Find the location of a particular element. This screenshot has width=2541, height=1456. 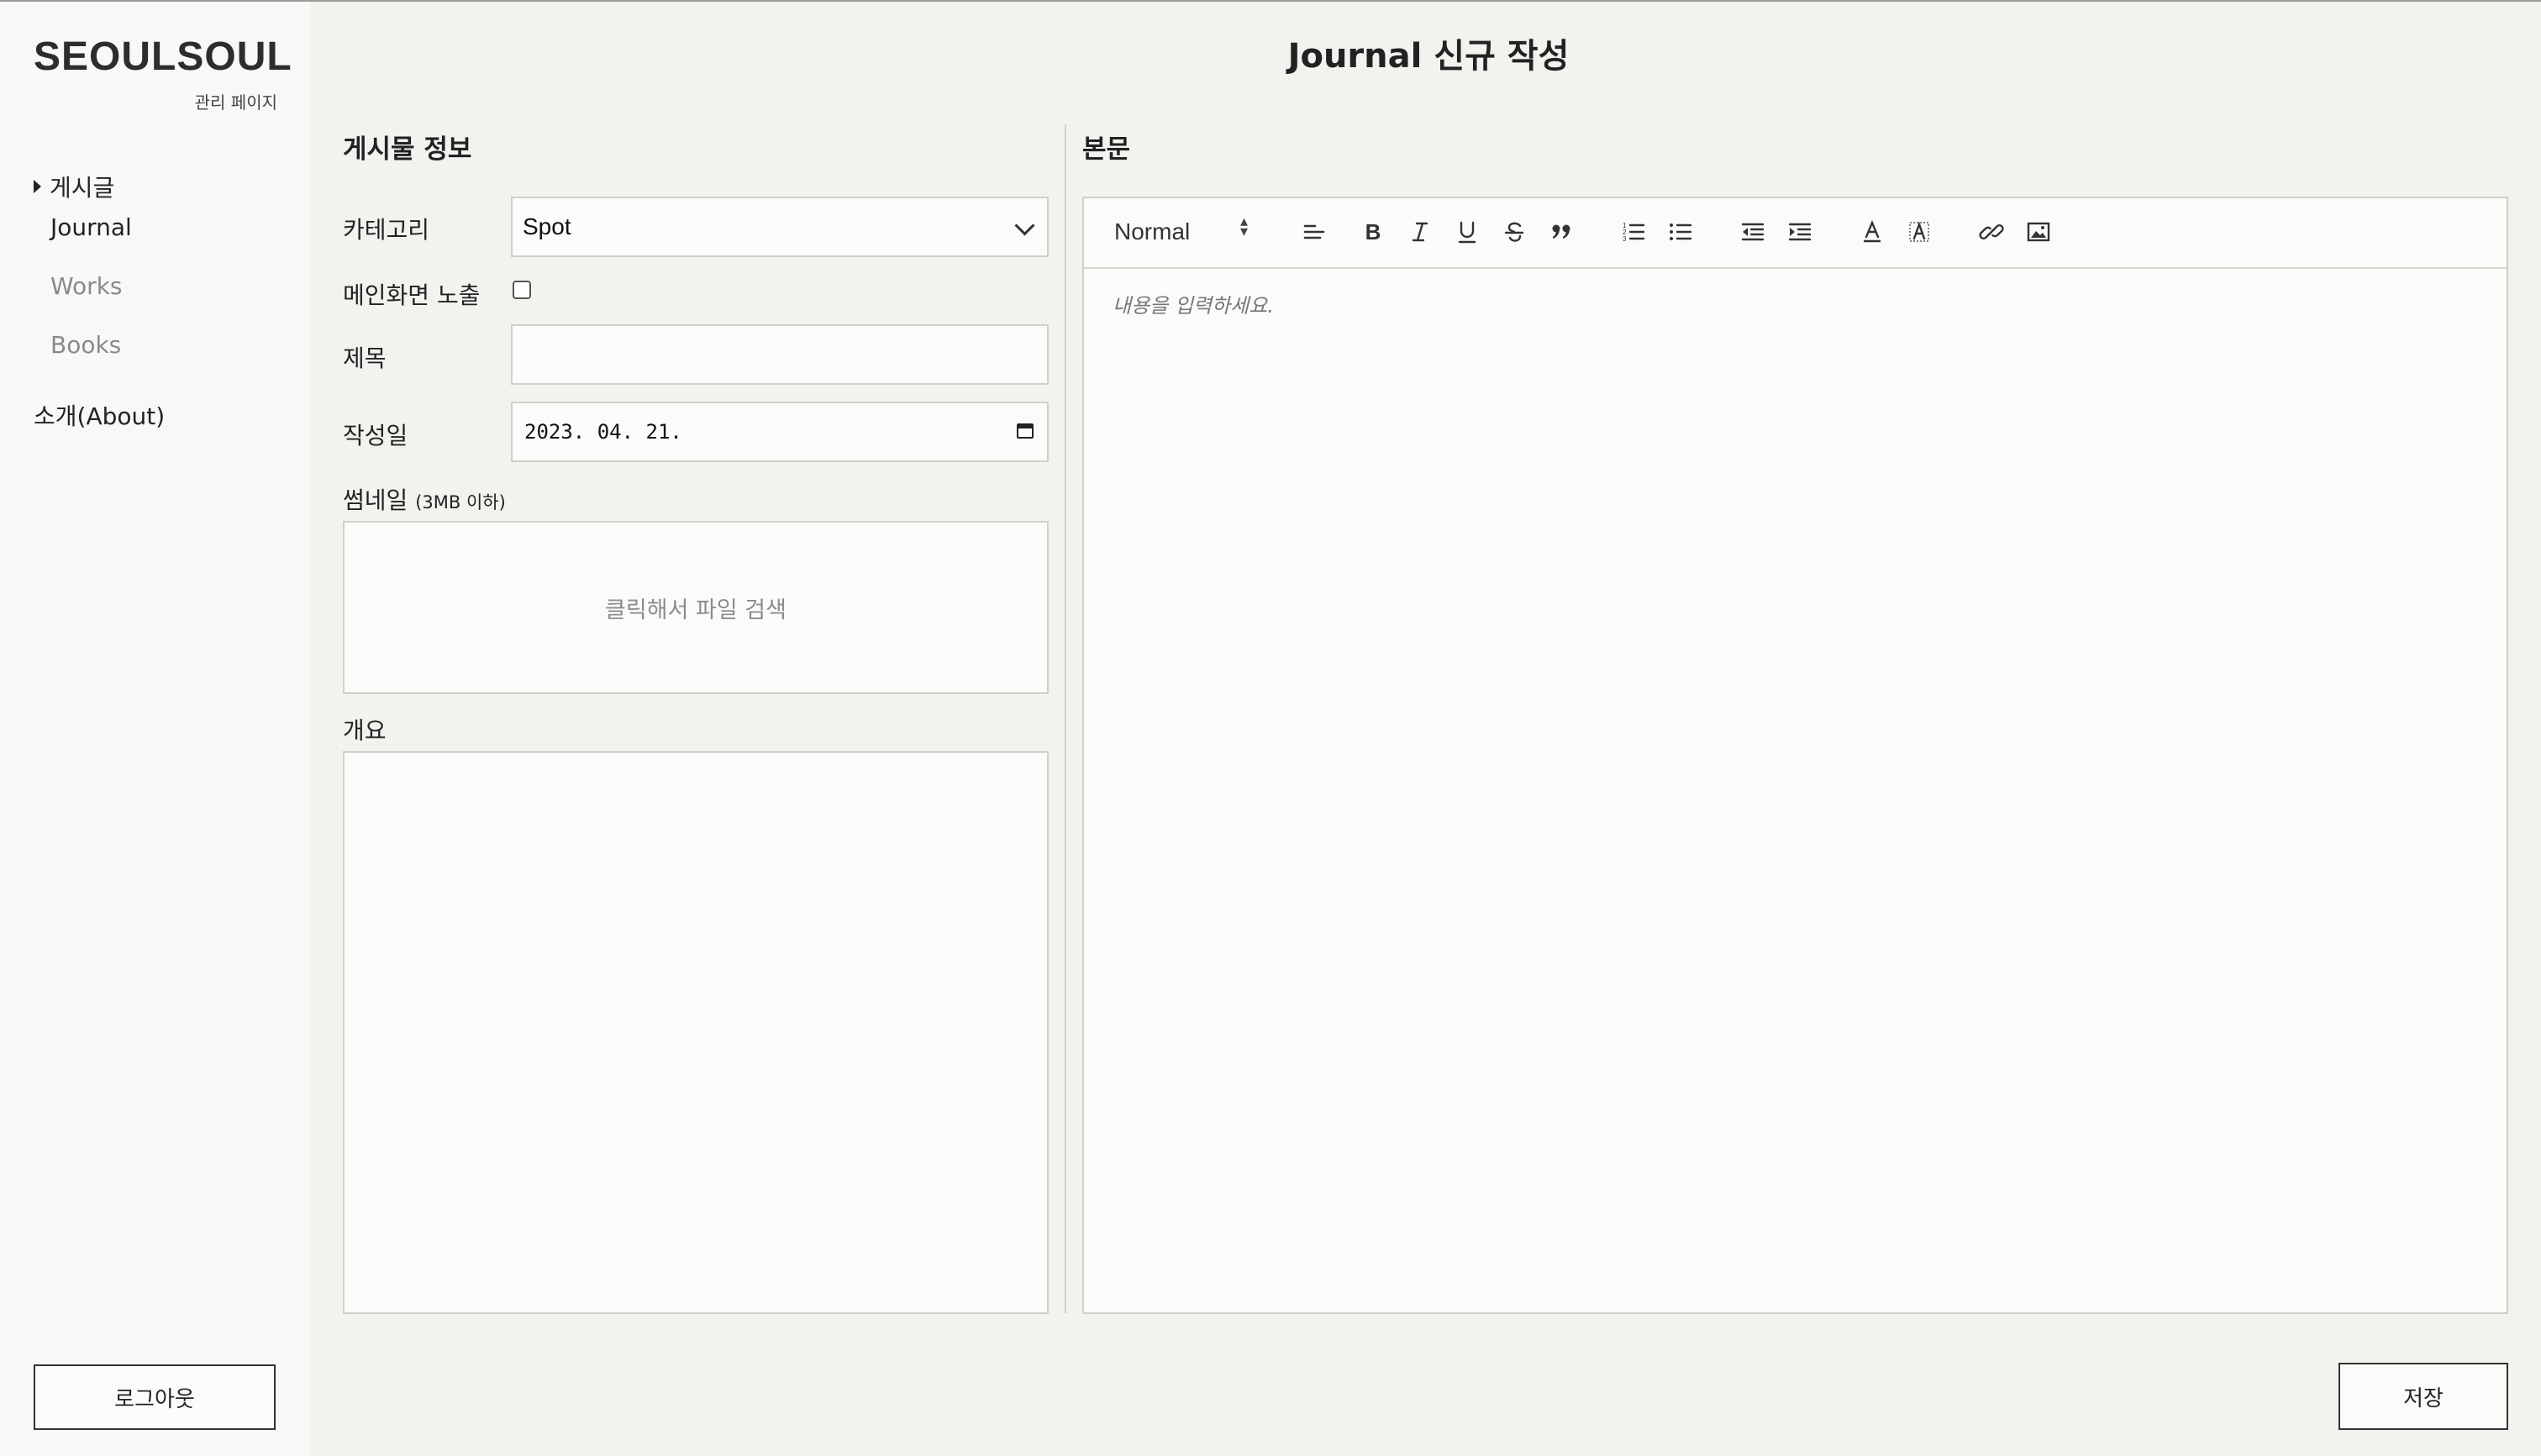

thumbnail-upload-area: 클릭해서 파일 검색 is located at coordinates (696, 608).